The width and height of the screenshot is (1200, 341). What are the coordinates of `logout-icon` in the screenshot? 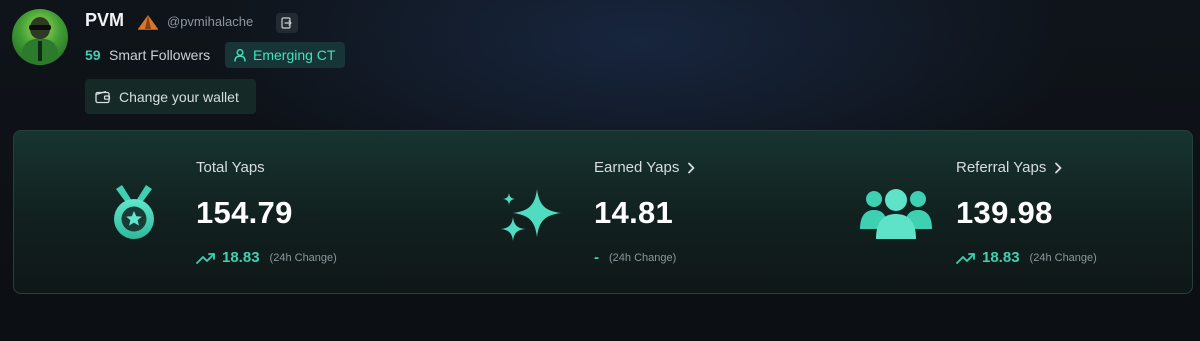 It's located at (286, 23).